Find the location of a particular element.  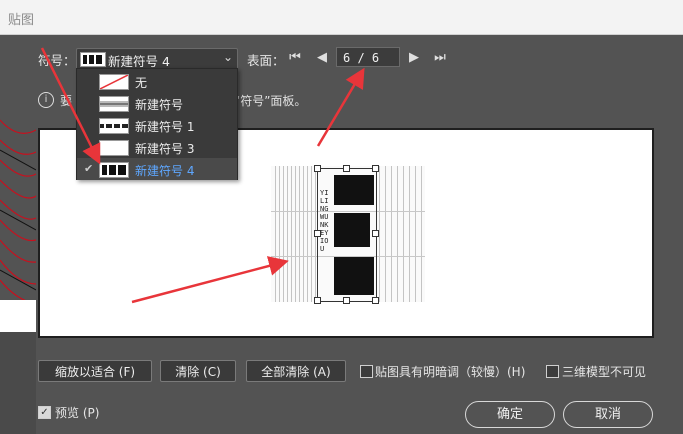

preview-checkbox: ✓ is located at coordinates (44, 412).